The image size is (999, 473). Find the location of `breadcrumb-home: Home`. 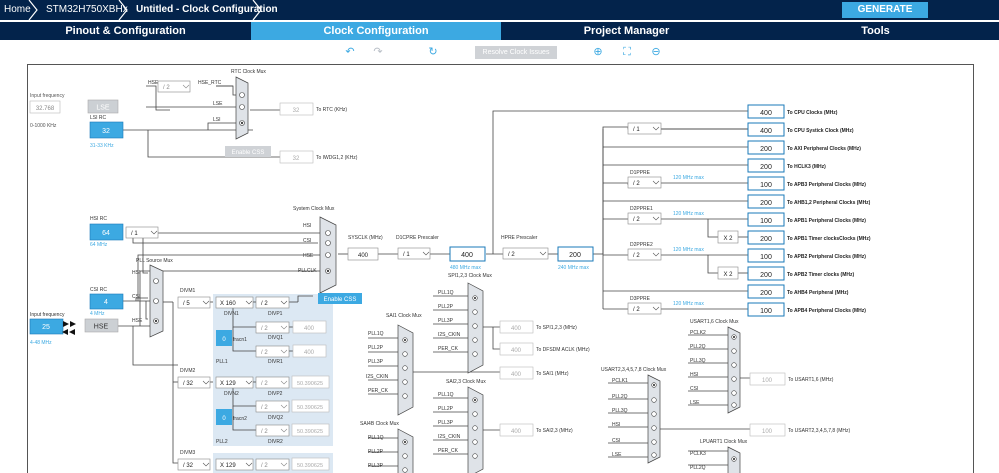

breadcrumb-home: Home is located at coordinates (17, 10).